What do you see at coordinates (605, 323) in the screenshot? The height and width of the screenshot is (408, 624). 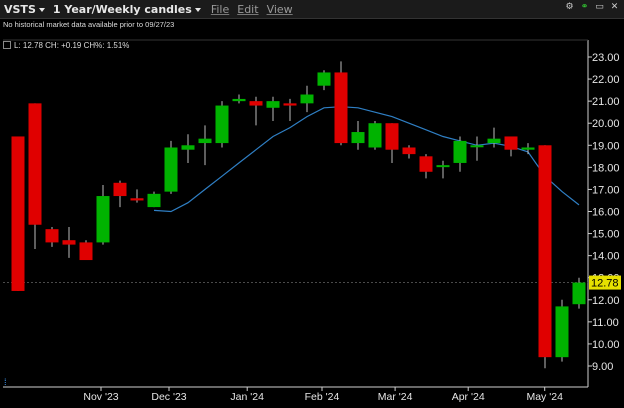 I see `y-tick-label: 11.00` at bounding box center [605, 323].